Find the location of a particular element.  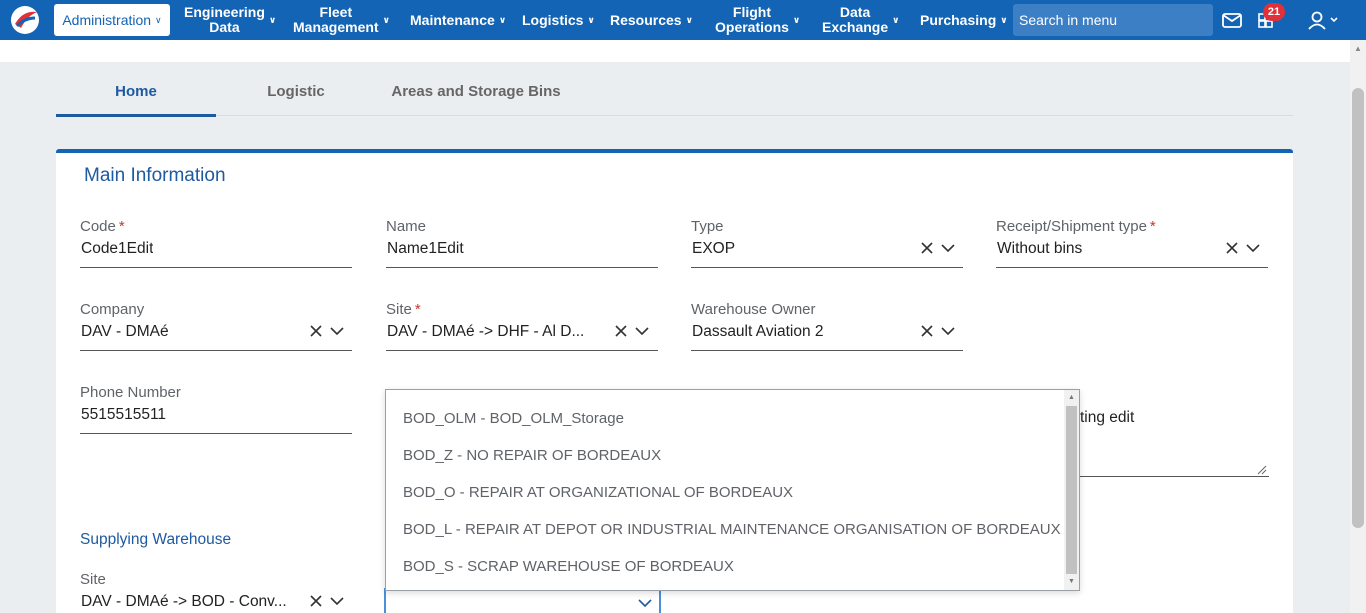

user-menu-icon is located at coordinates (1323, 20).